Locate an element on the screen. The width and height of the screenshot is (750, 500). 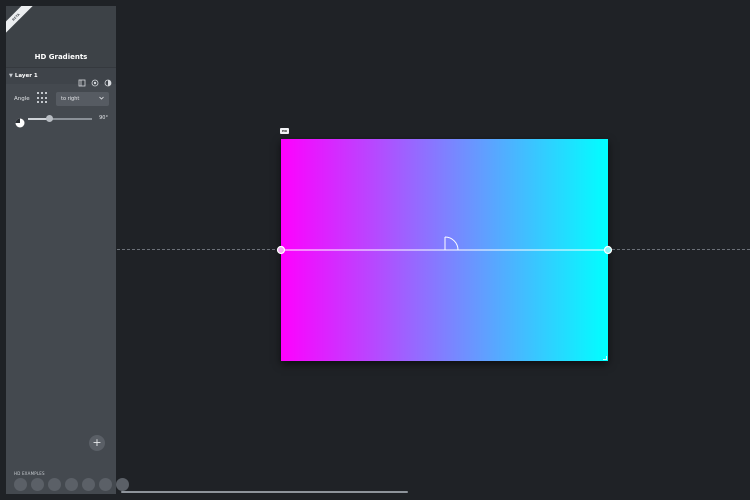
horizontal-scrollbar is located at coordinates (264, 492).